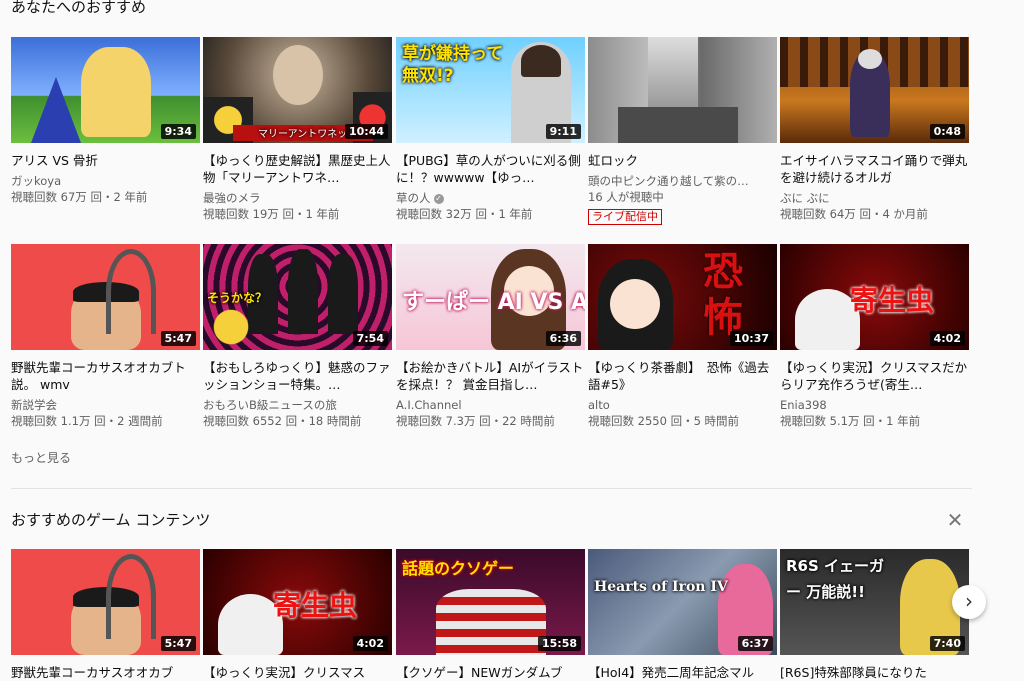  What do you see at coordinates (850, 421) in the screenshot?
I see `video-stats: 視聴回数 5.1万 回・1 年前` at bounding box center [850, 421].